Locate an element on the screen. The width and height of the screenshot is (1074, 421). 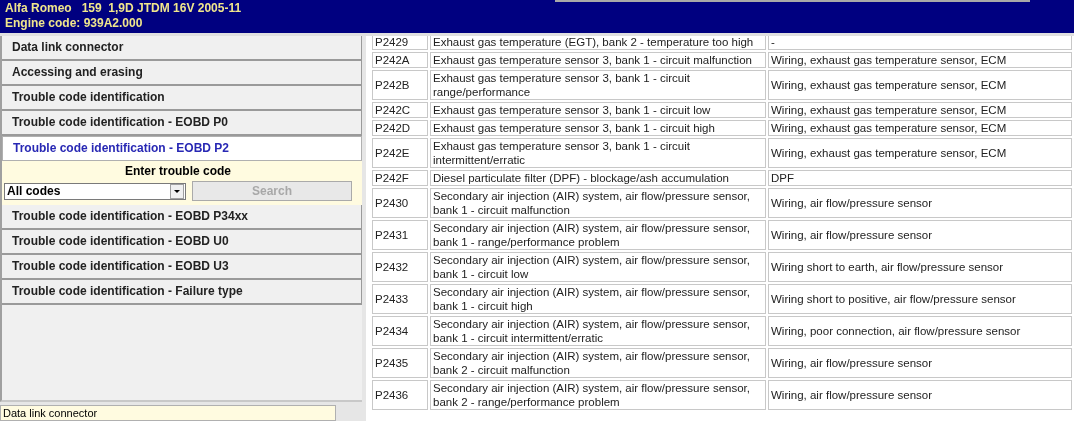
caret-icon is located at coordinates (177, 191).